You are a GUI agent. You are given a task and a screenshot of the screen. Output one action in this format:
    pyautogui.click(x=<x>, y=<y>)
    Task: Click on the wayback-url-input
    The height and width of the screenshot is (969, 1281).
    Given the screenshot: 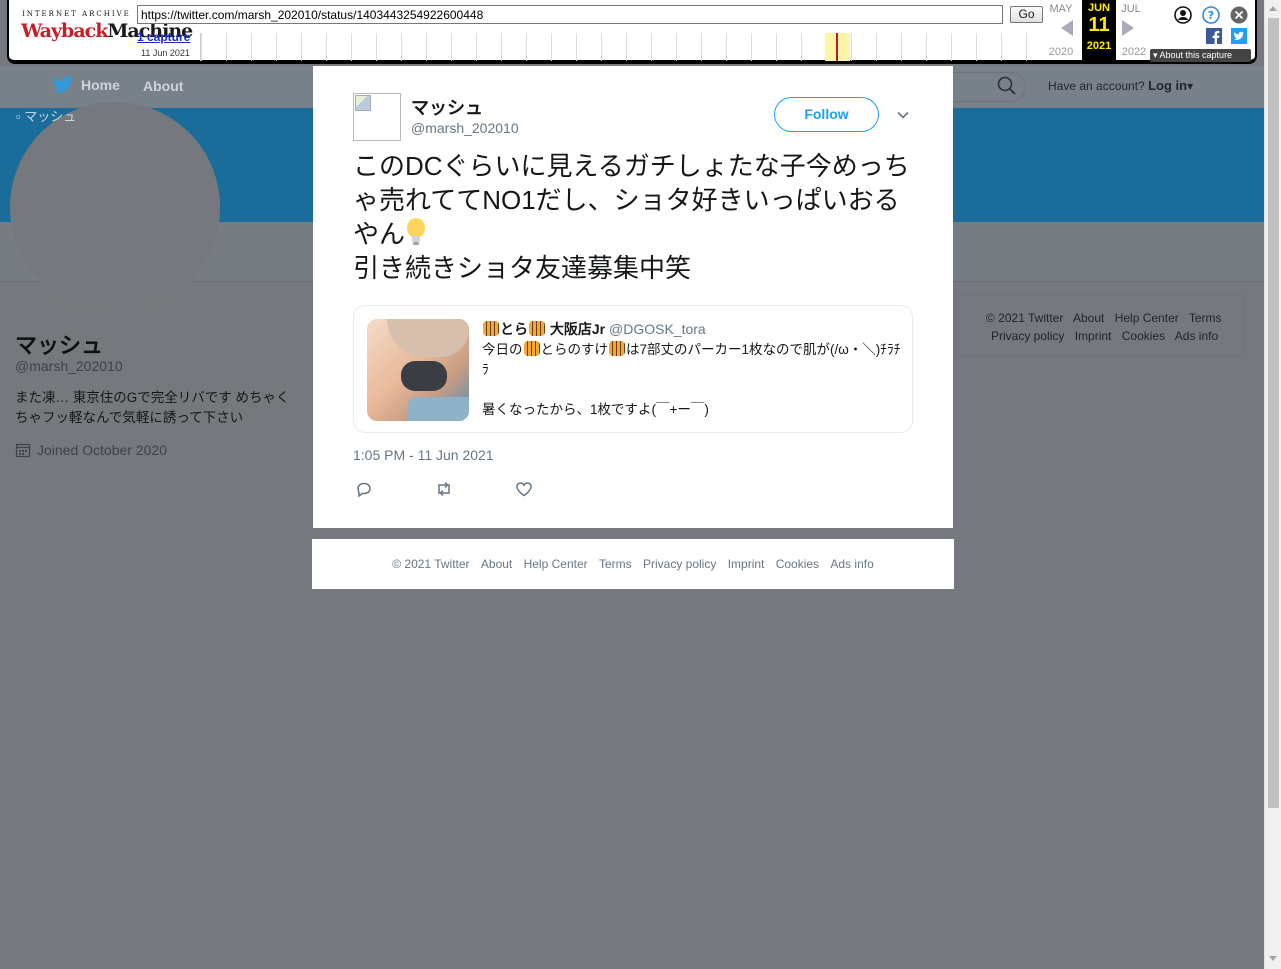 What is the action you would take?
    pyautogui.click(x=570, y=14)
    